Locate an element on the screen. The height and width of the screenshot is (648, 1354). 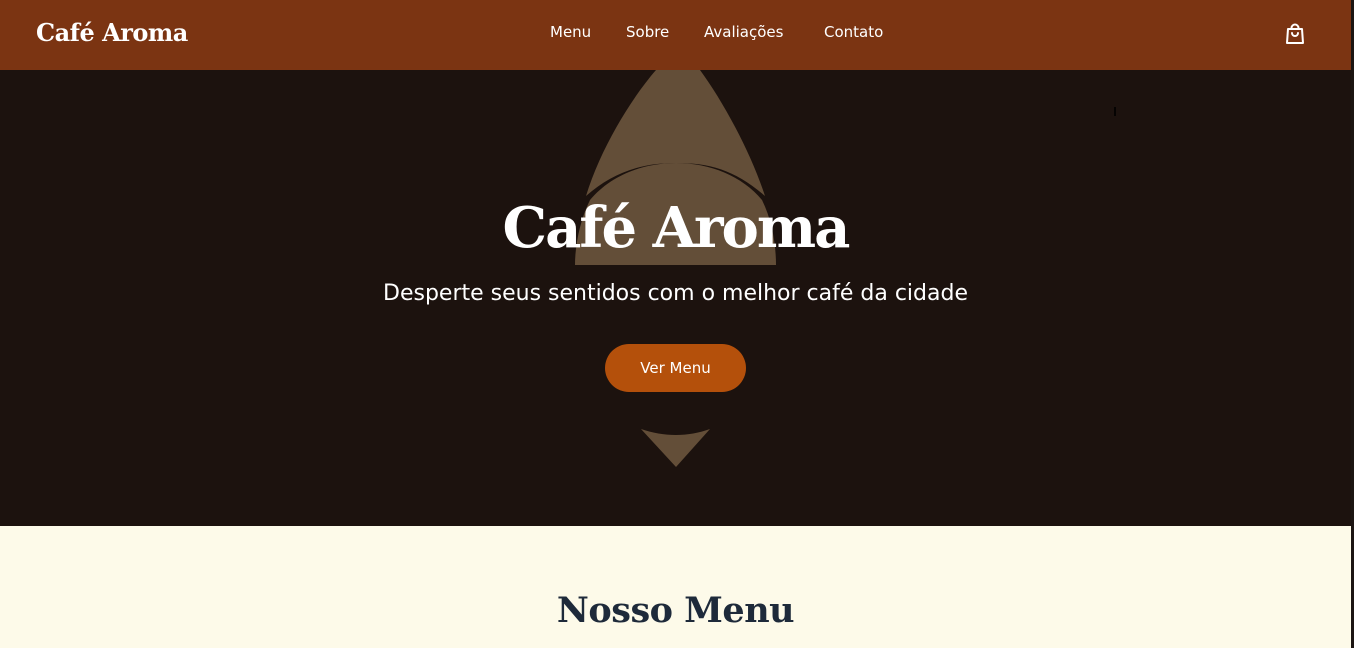
nav-link-contato: Contato is located at coordinates (853, 32).